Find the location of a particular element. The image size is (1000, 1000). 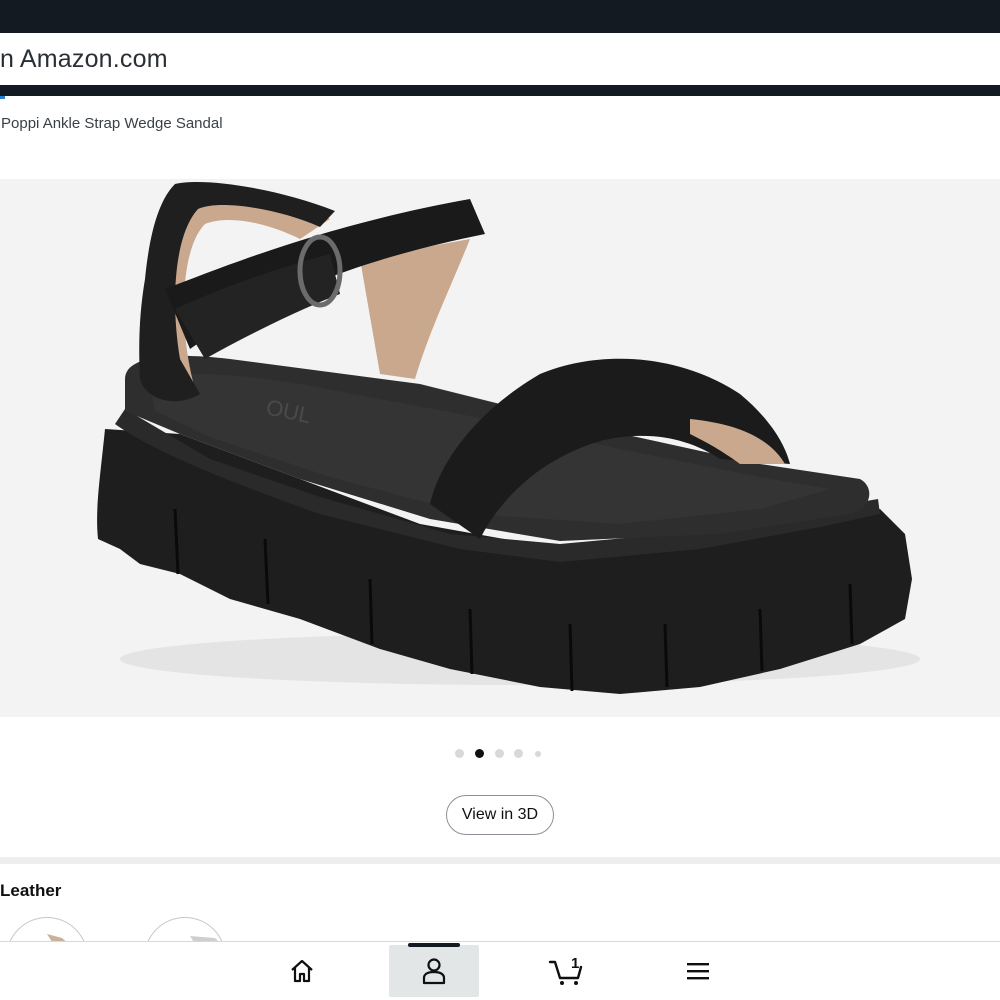

search-field: n Amazon.com is located at coordinates (500, 59).